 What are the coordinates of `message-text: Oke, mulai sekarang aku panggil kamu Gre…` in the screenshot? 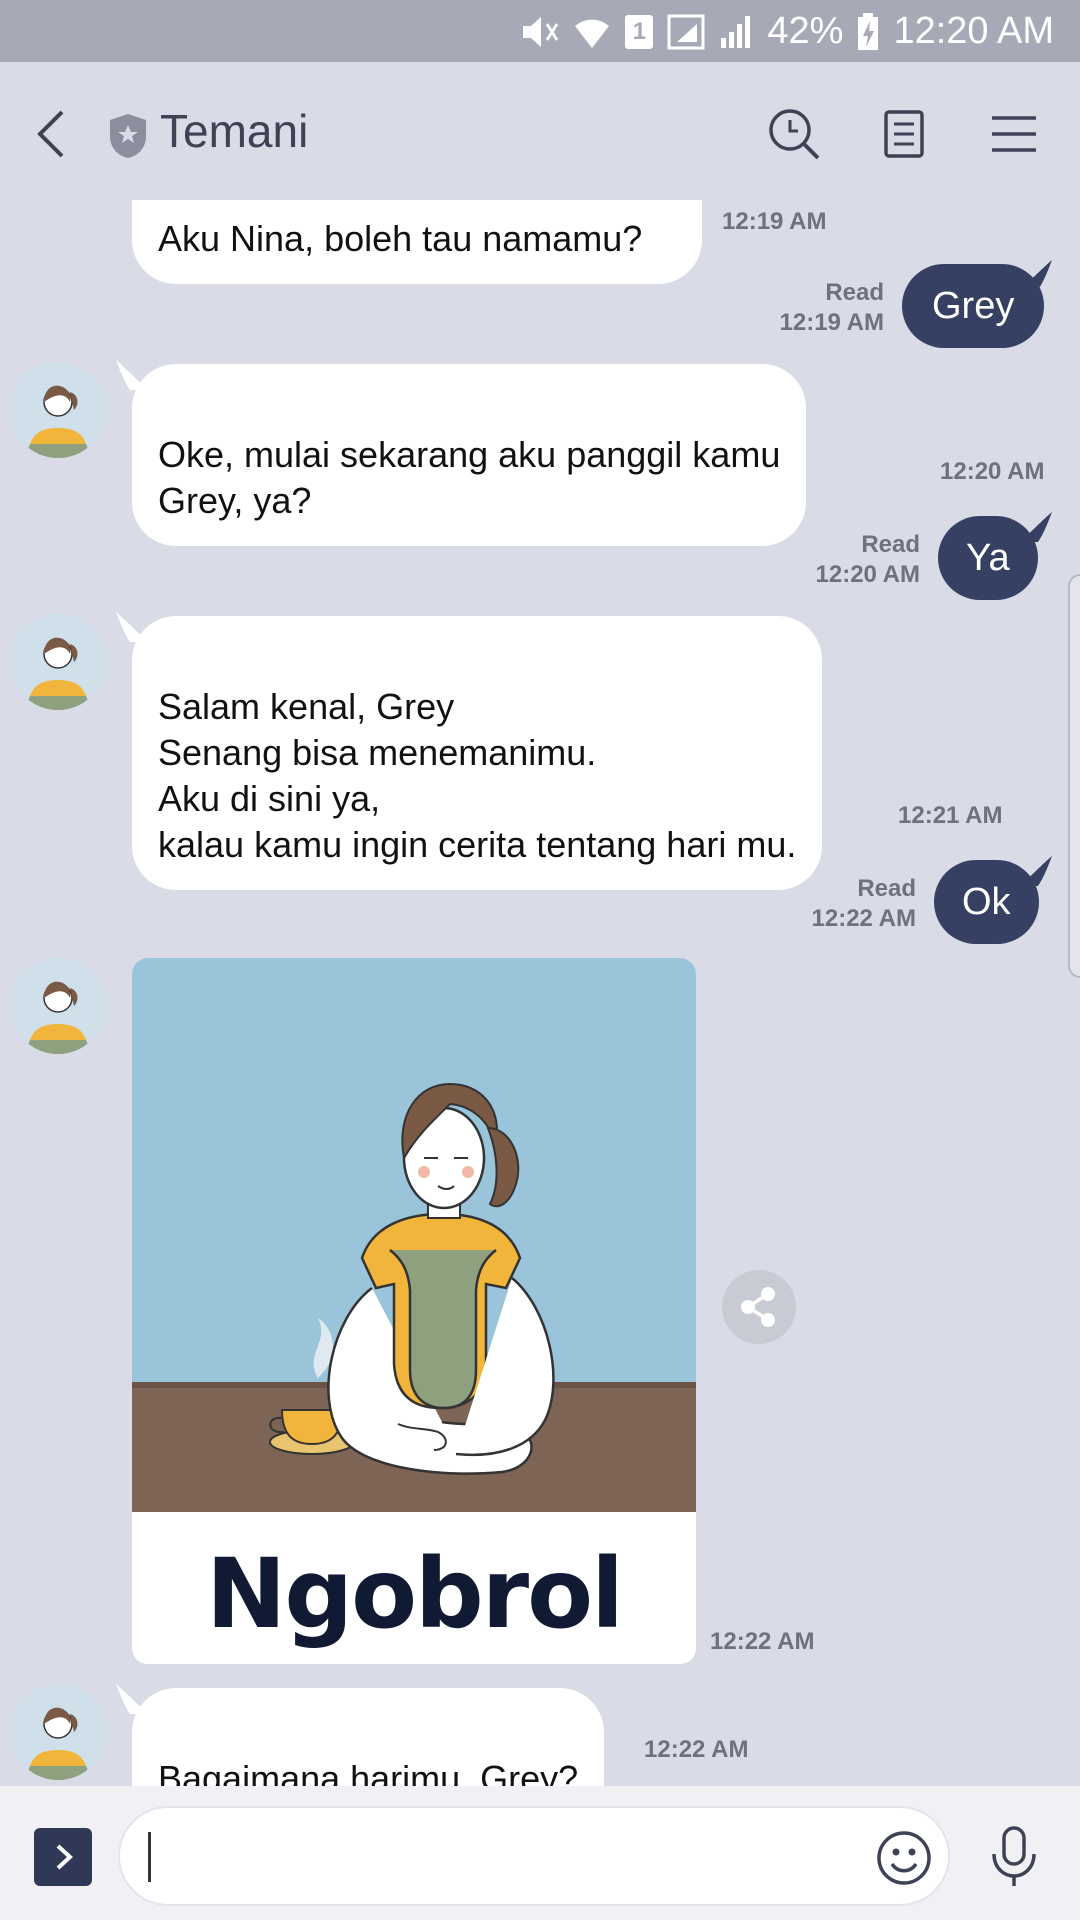 It's located at (469, 477).